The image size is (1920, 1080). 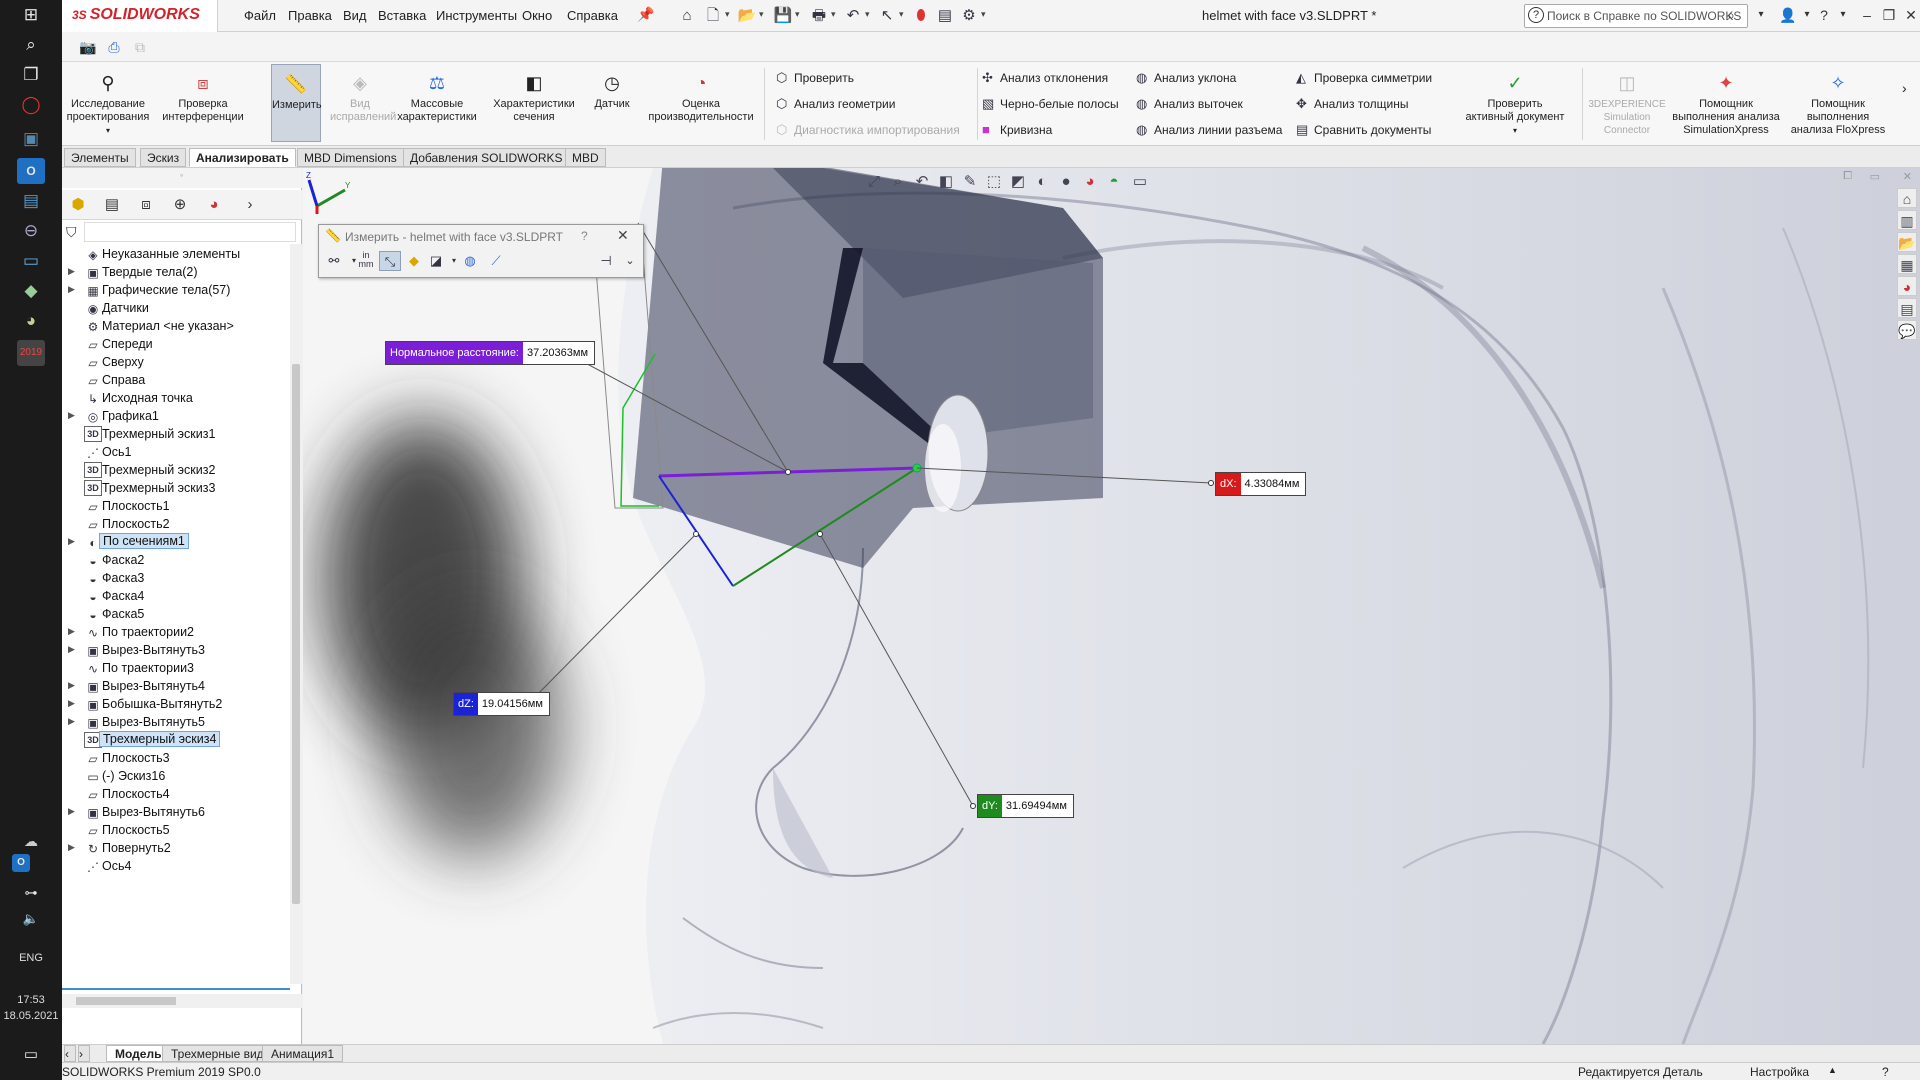 What do you see at coordinates (833, 14) in the screenshot?
I see `print-dropdown-icon: ▾` at bounding box center [833, 14].